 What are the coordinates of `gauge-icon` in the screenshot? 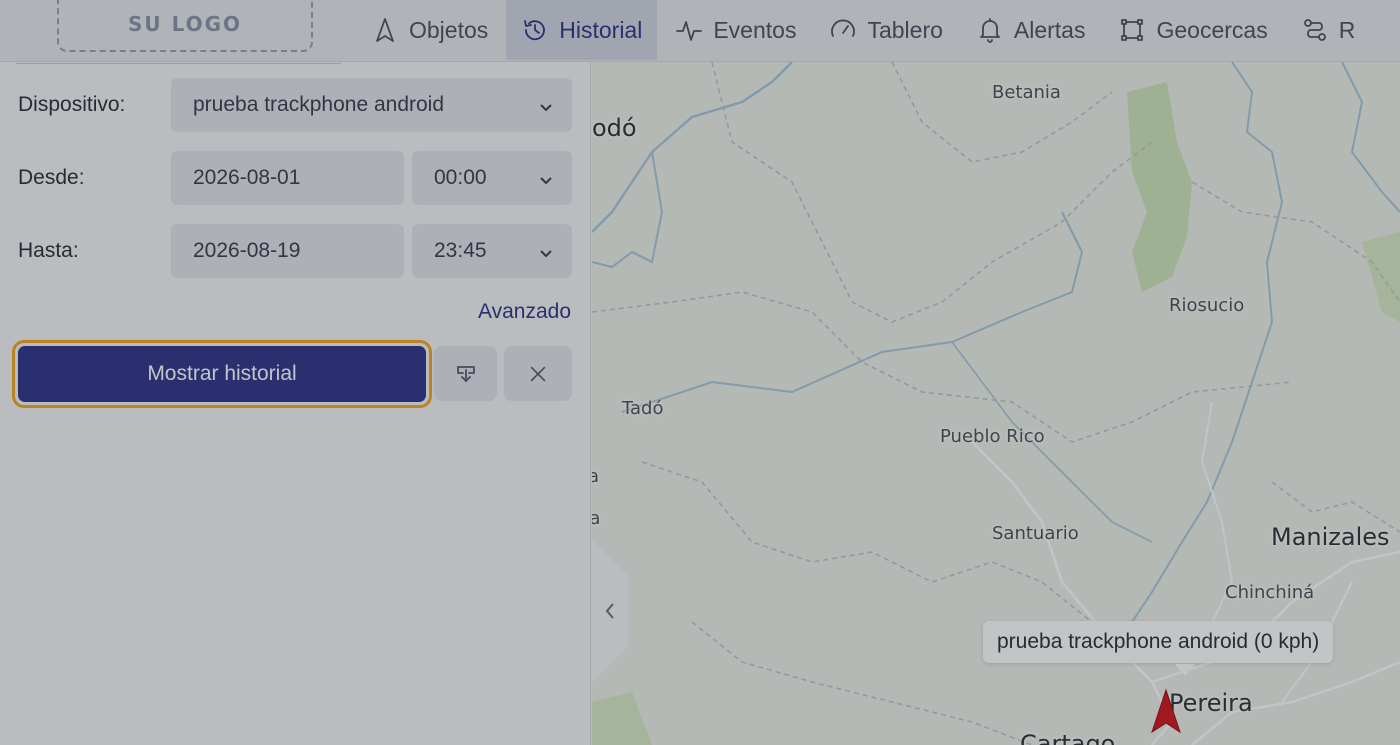 It's located at (843, 28).